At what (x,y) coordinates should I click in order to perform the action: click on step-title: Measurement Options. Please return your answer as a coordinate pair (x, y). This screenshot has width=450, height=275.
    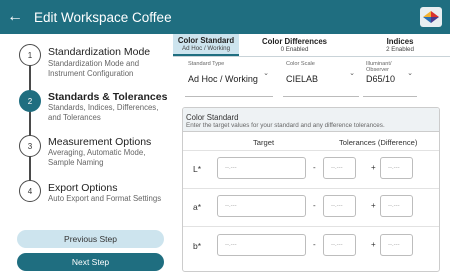
    Looking at the image, I should click on (100, 142).